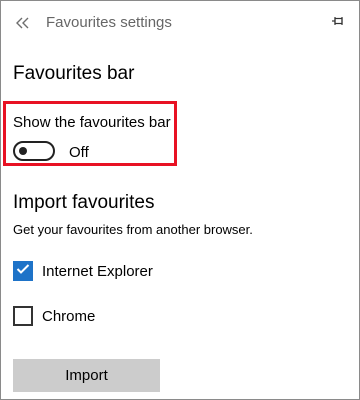 The height and width of the screenshot is (400, 360). I want to click on chrome-checkbox-row: Chrome, so click(54, 316).